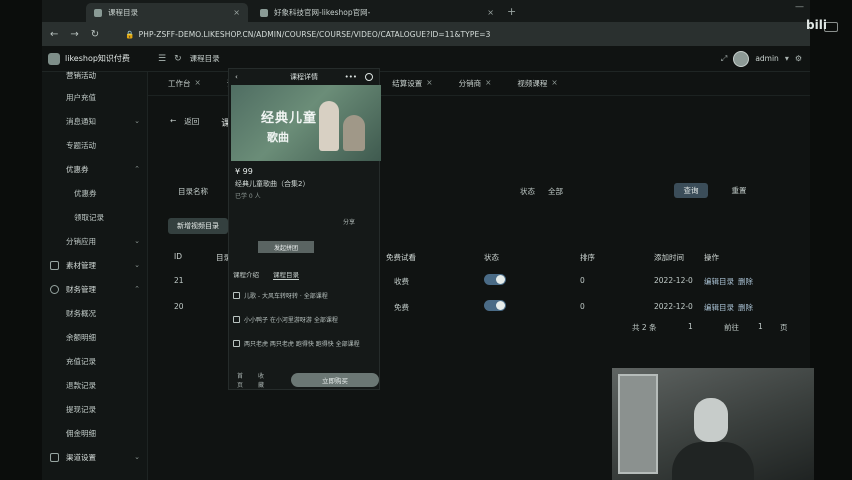 Image resolution: width=852 pixels, height=480 pixels. Describe the element at coordinates (95, 361) in the screenshot. I see `sidebar-item-recharge-records: 充值记录` at that location.